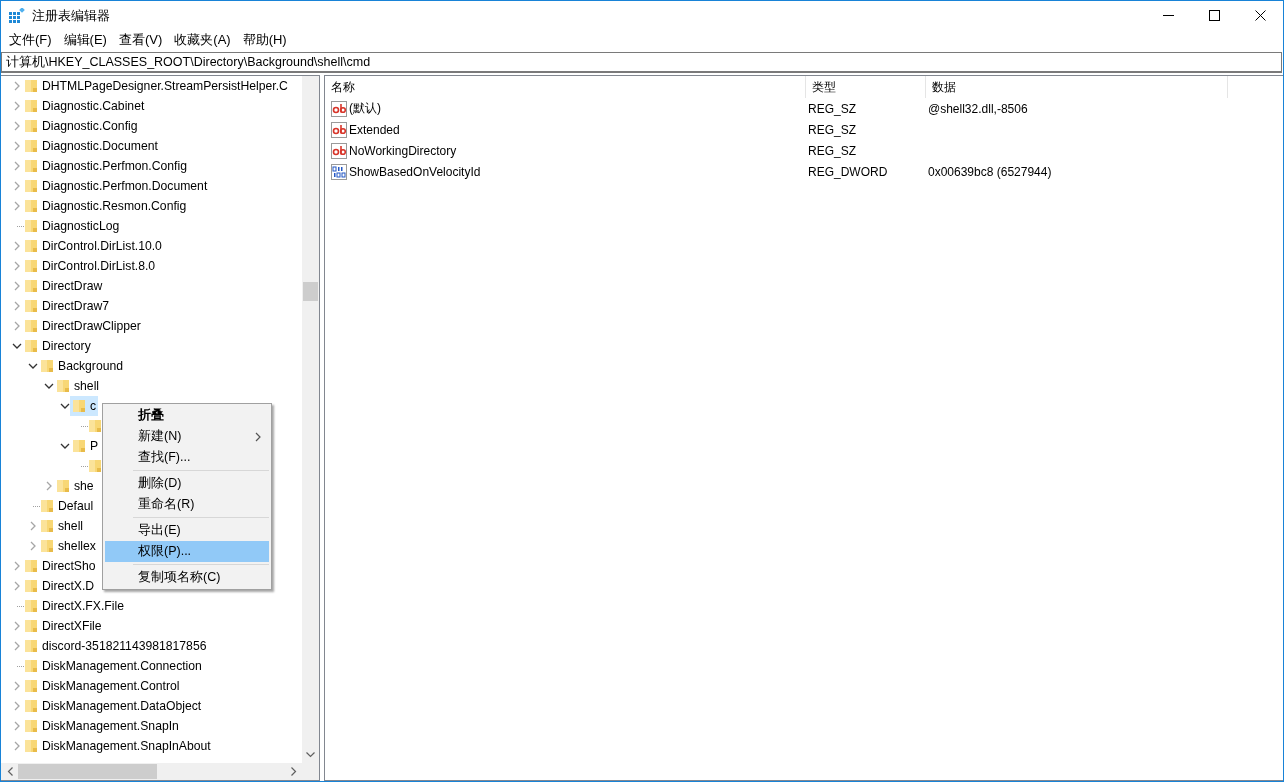 The image size is (1284, 782). I want to click on tree-item: Diagnostic.Document, so click(91, 146).